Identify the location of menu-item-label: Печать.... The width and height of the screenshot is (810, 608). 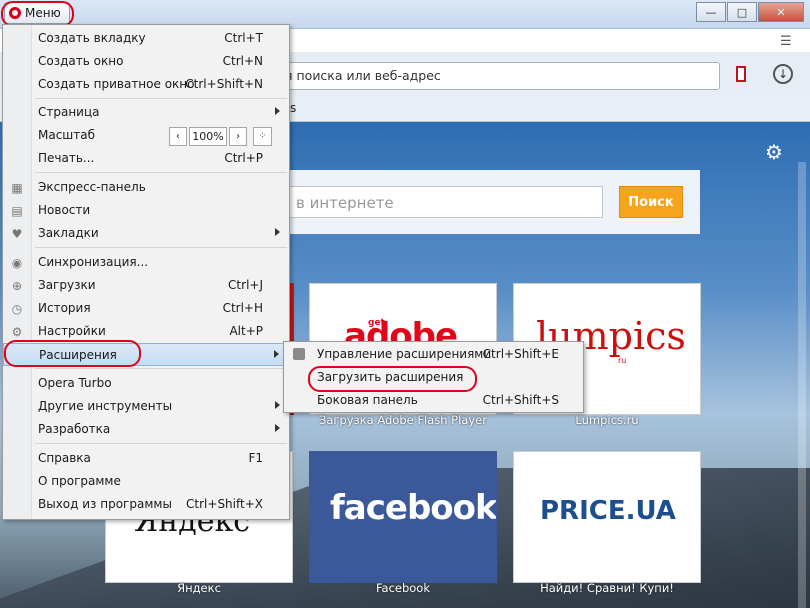
(66, 158).